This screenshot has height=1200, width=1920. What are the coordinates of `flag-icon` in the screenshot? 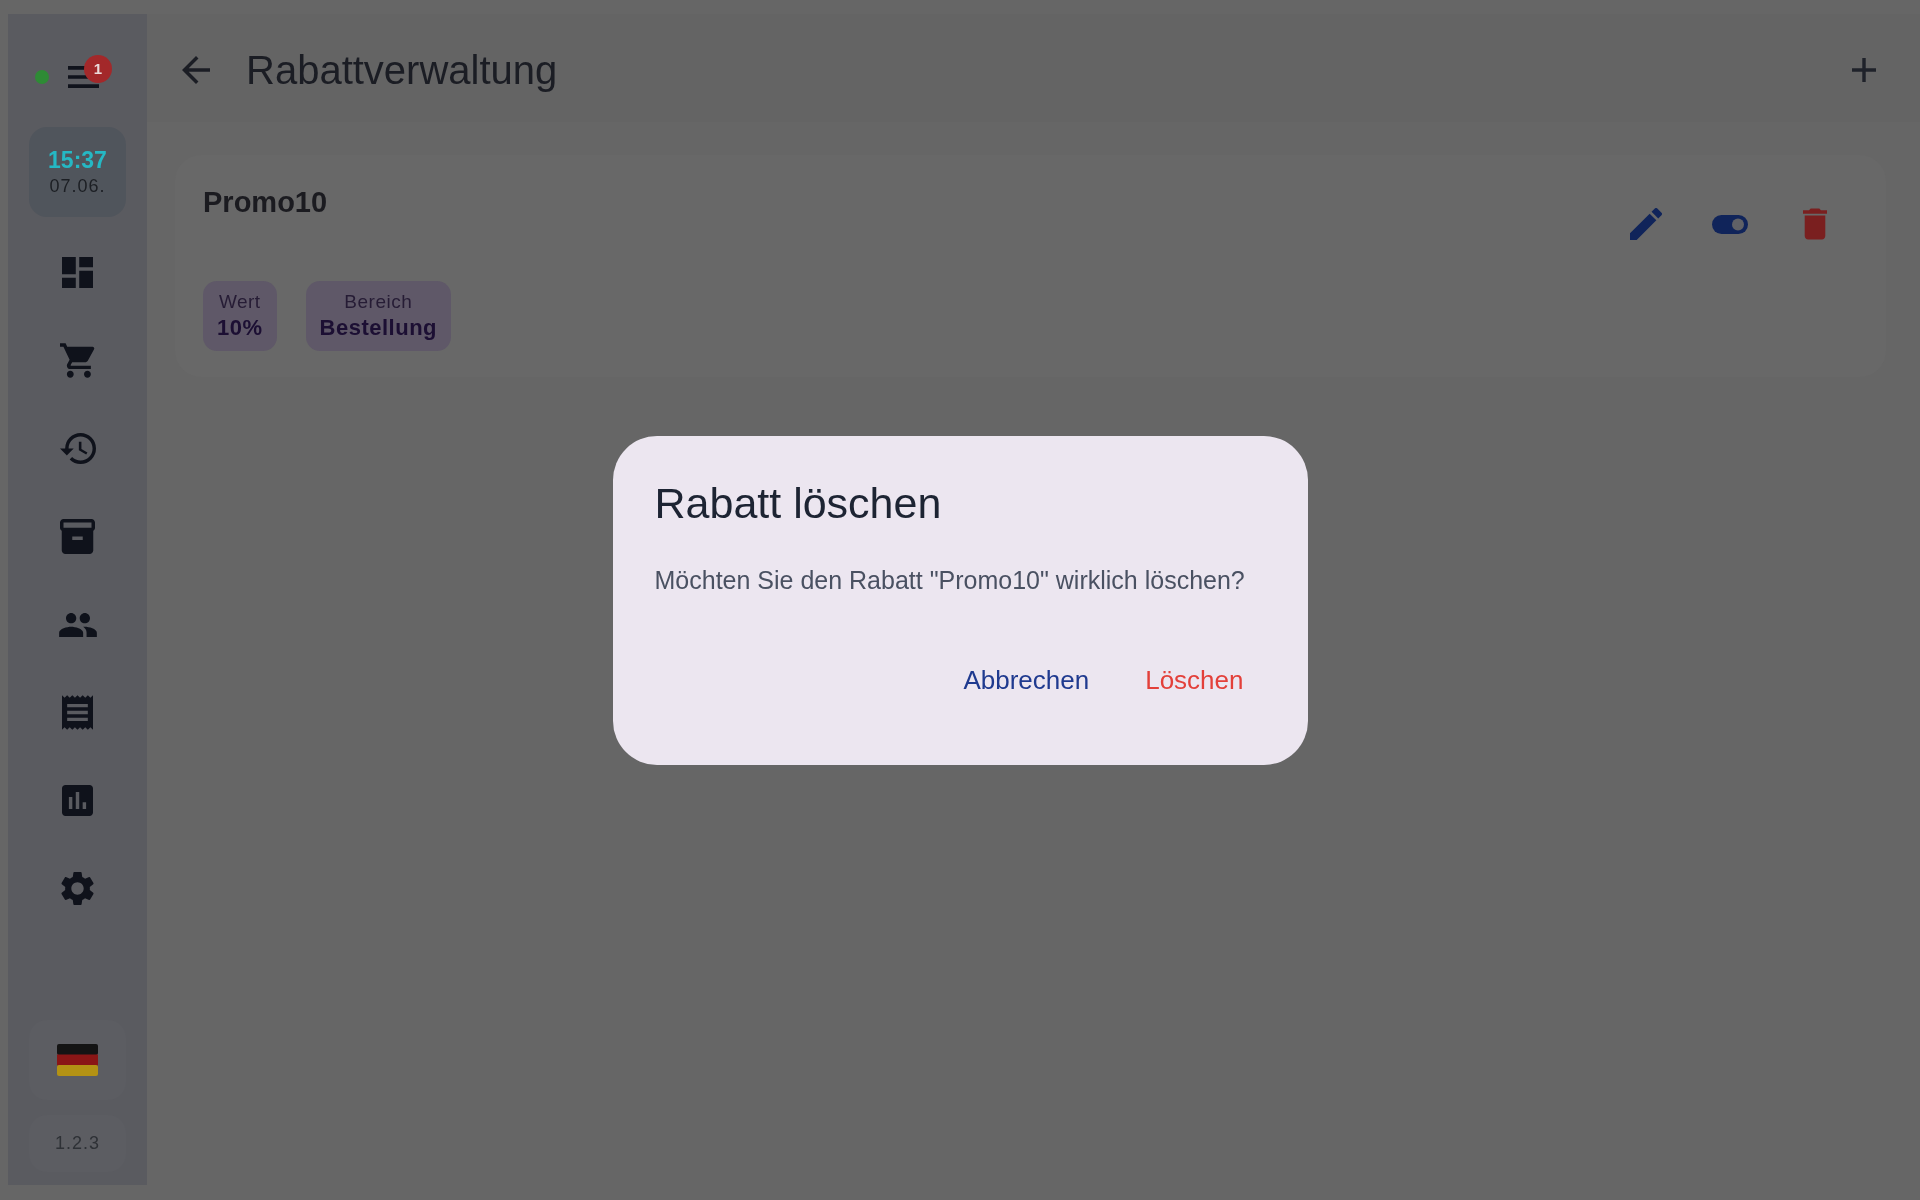 It's located at (77, 1060).